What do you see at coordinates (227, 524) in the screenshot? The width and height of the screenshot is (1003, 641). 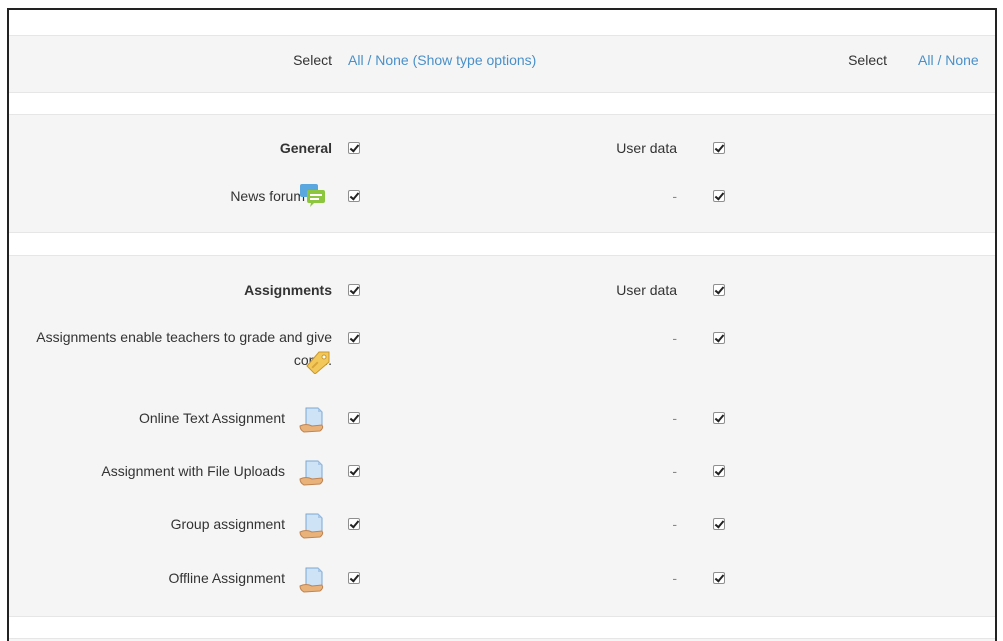 I see `group-assignment-label: Group assignment` at bounding box center [227, 524].